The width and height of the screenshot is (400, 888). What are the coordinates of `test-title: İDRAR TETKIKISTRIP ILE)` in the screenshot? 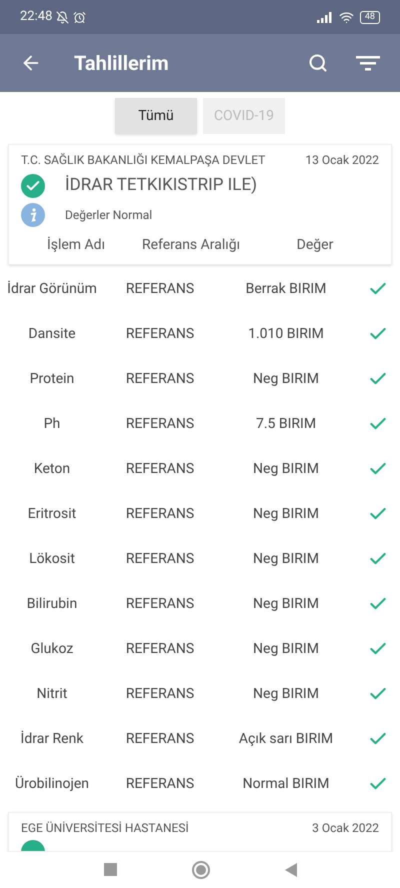 It's located at (161, 185).